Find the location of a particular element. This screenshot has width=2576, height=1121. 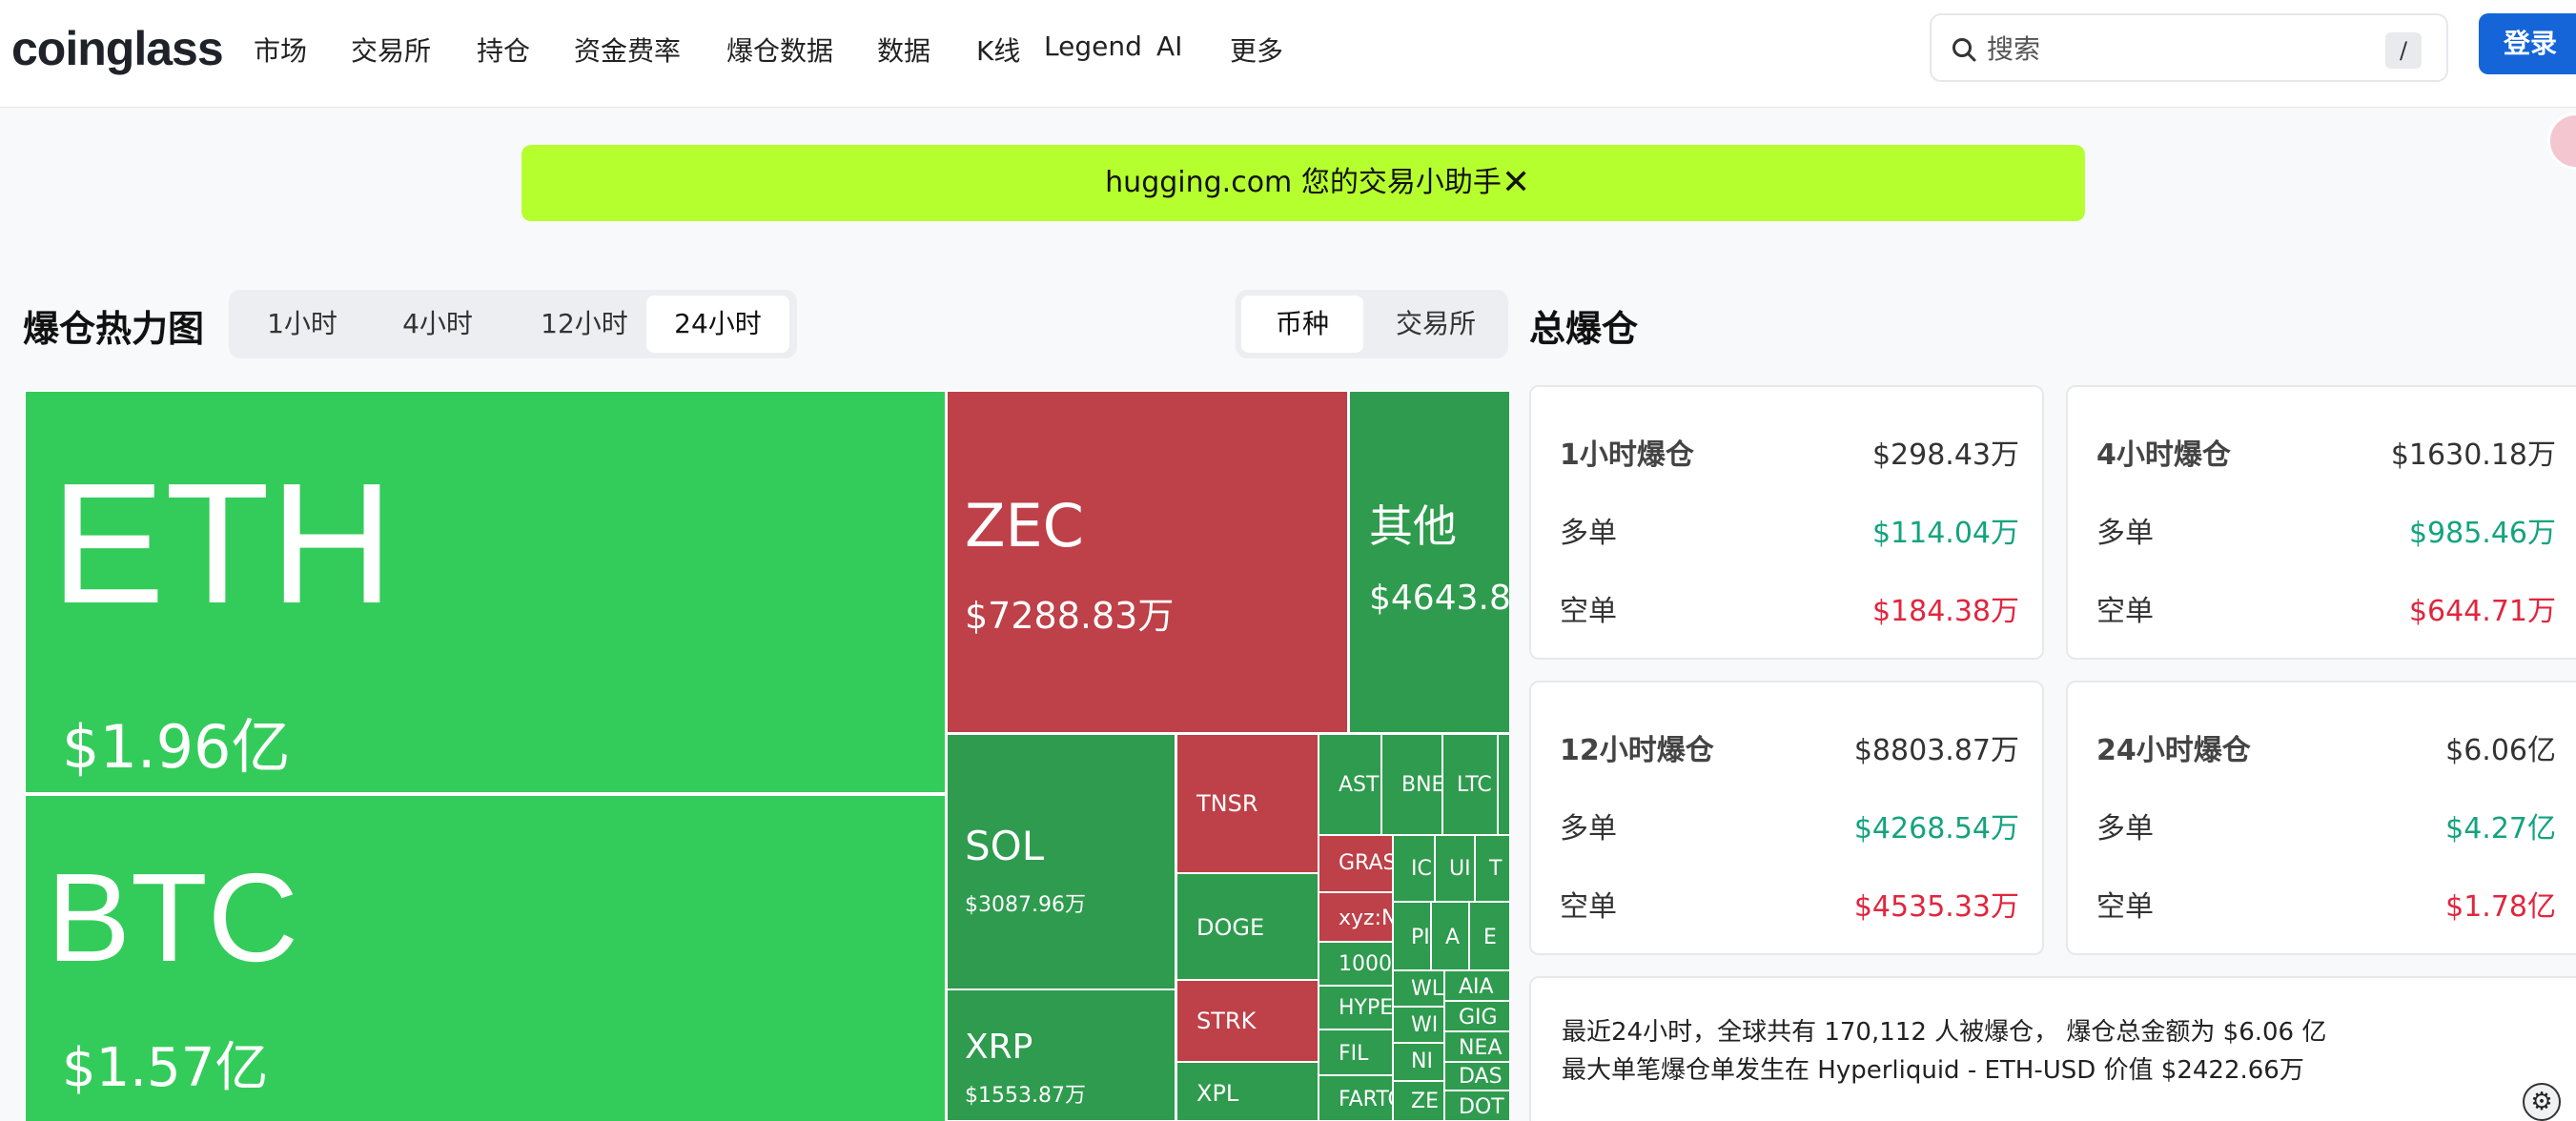

treemap-tile-e: E is located at coordinates (1488, 936).